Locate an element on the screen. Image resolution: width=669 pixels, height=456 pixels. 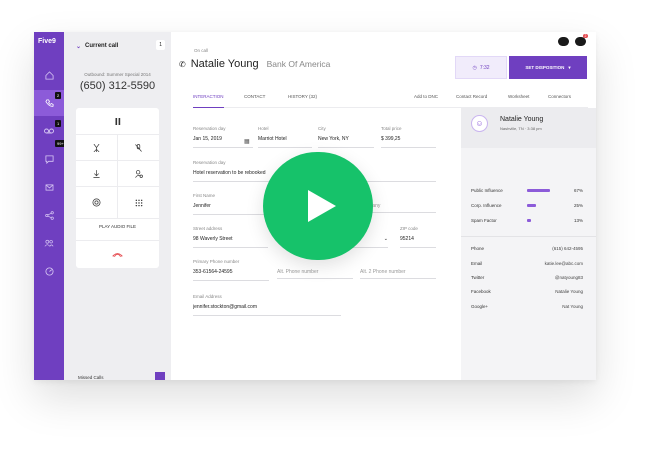
park-button is located at coordinates (96, 173).